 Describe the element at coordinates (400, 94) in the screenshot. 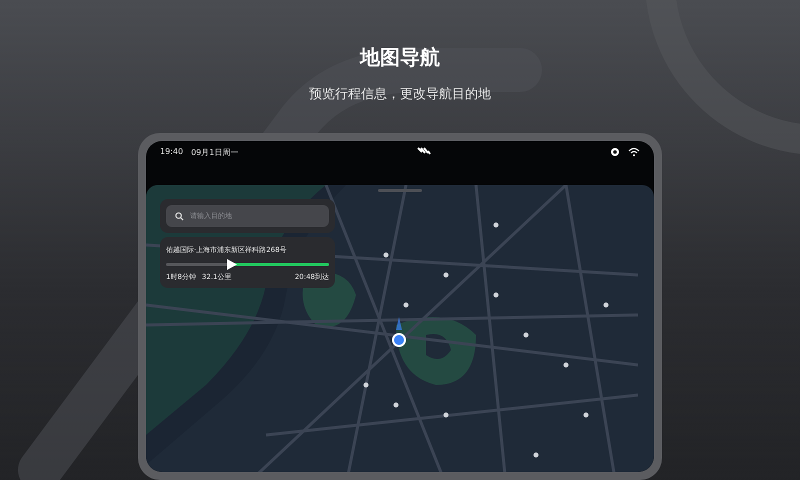

I see `page-subtitle: 预览行程信息，更改导航目的地` at that location.